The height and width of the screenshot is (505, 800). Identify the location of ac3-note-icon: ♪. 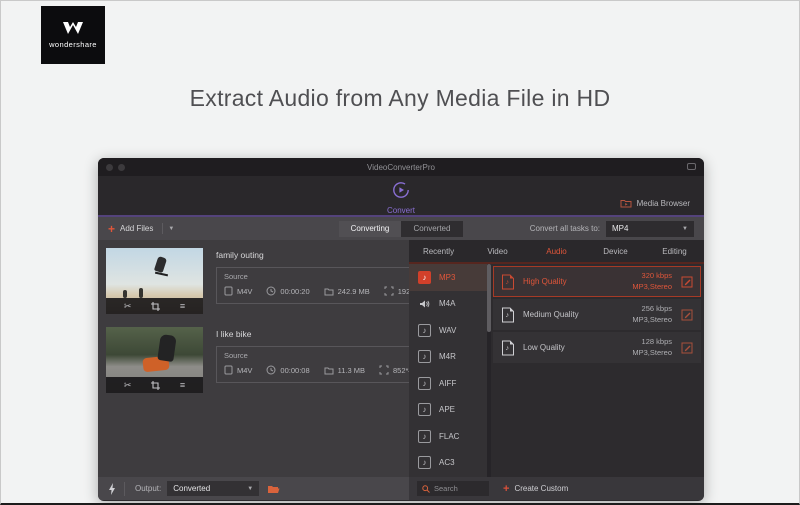
(424, 463).